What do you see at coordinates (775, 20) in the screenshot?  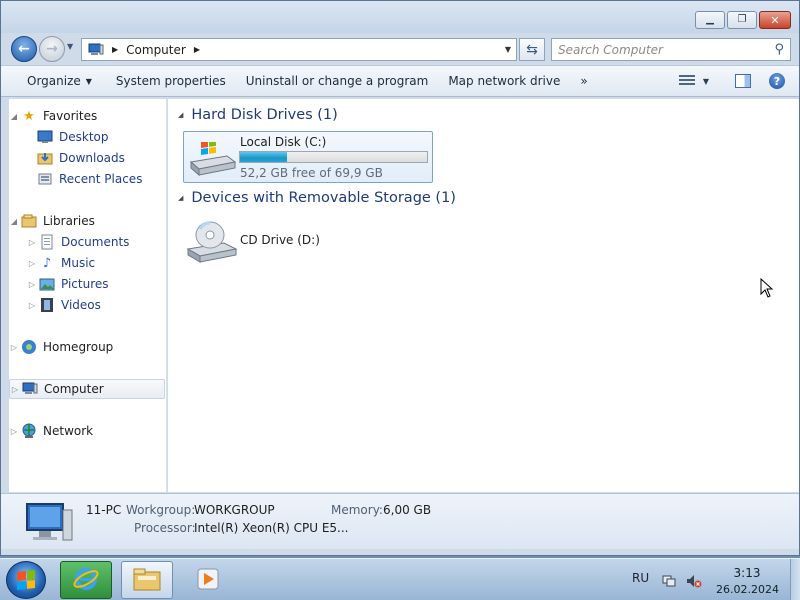 I see `close-button: ✕` at bounding box center [775, 20].